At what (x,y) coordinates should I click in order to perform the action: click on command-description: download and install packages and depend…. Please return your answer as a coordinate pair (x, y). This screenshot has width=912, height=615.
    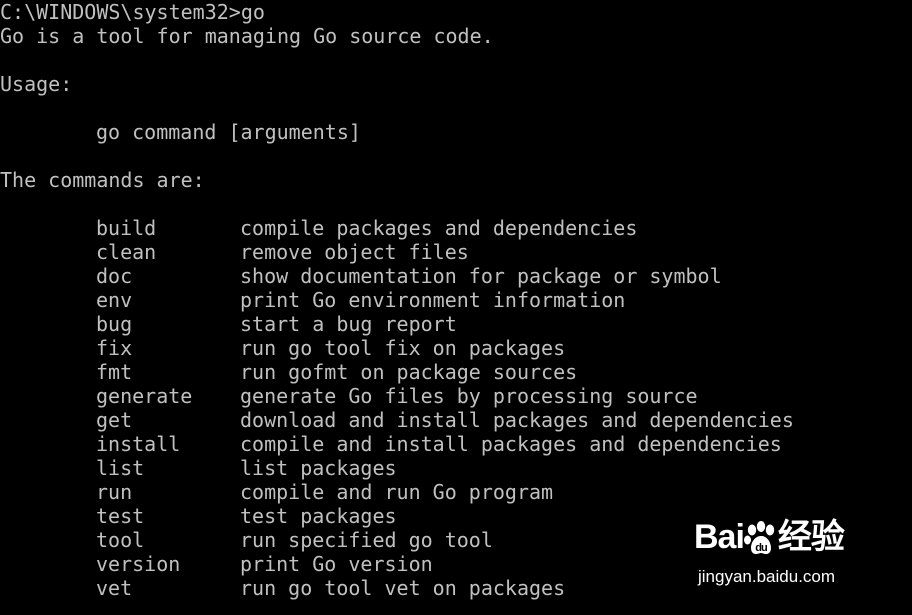
    Looking at the image, I should click on (517, 420).